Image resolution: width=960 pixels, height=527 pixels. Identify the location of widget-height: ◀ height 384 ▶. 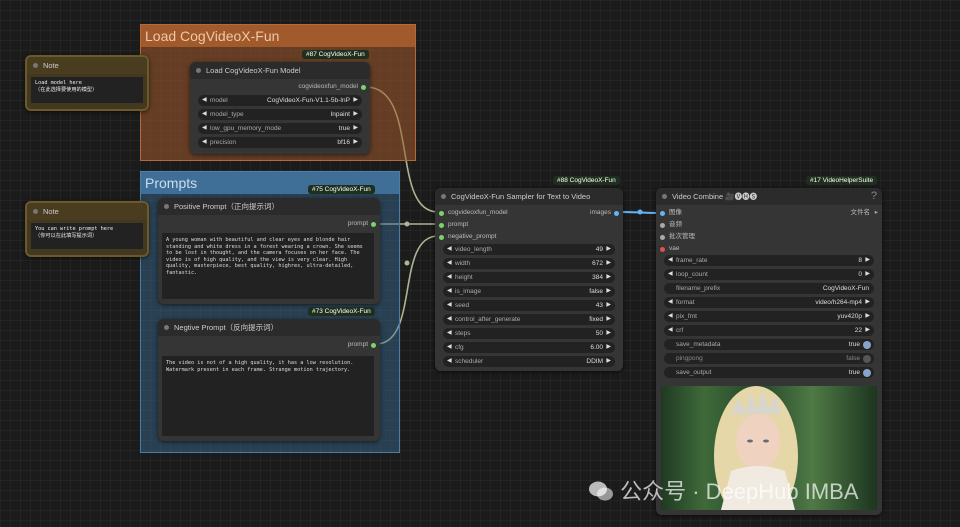
(529, 277).